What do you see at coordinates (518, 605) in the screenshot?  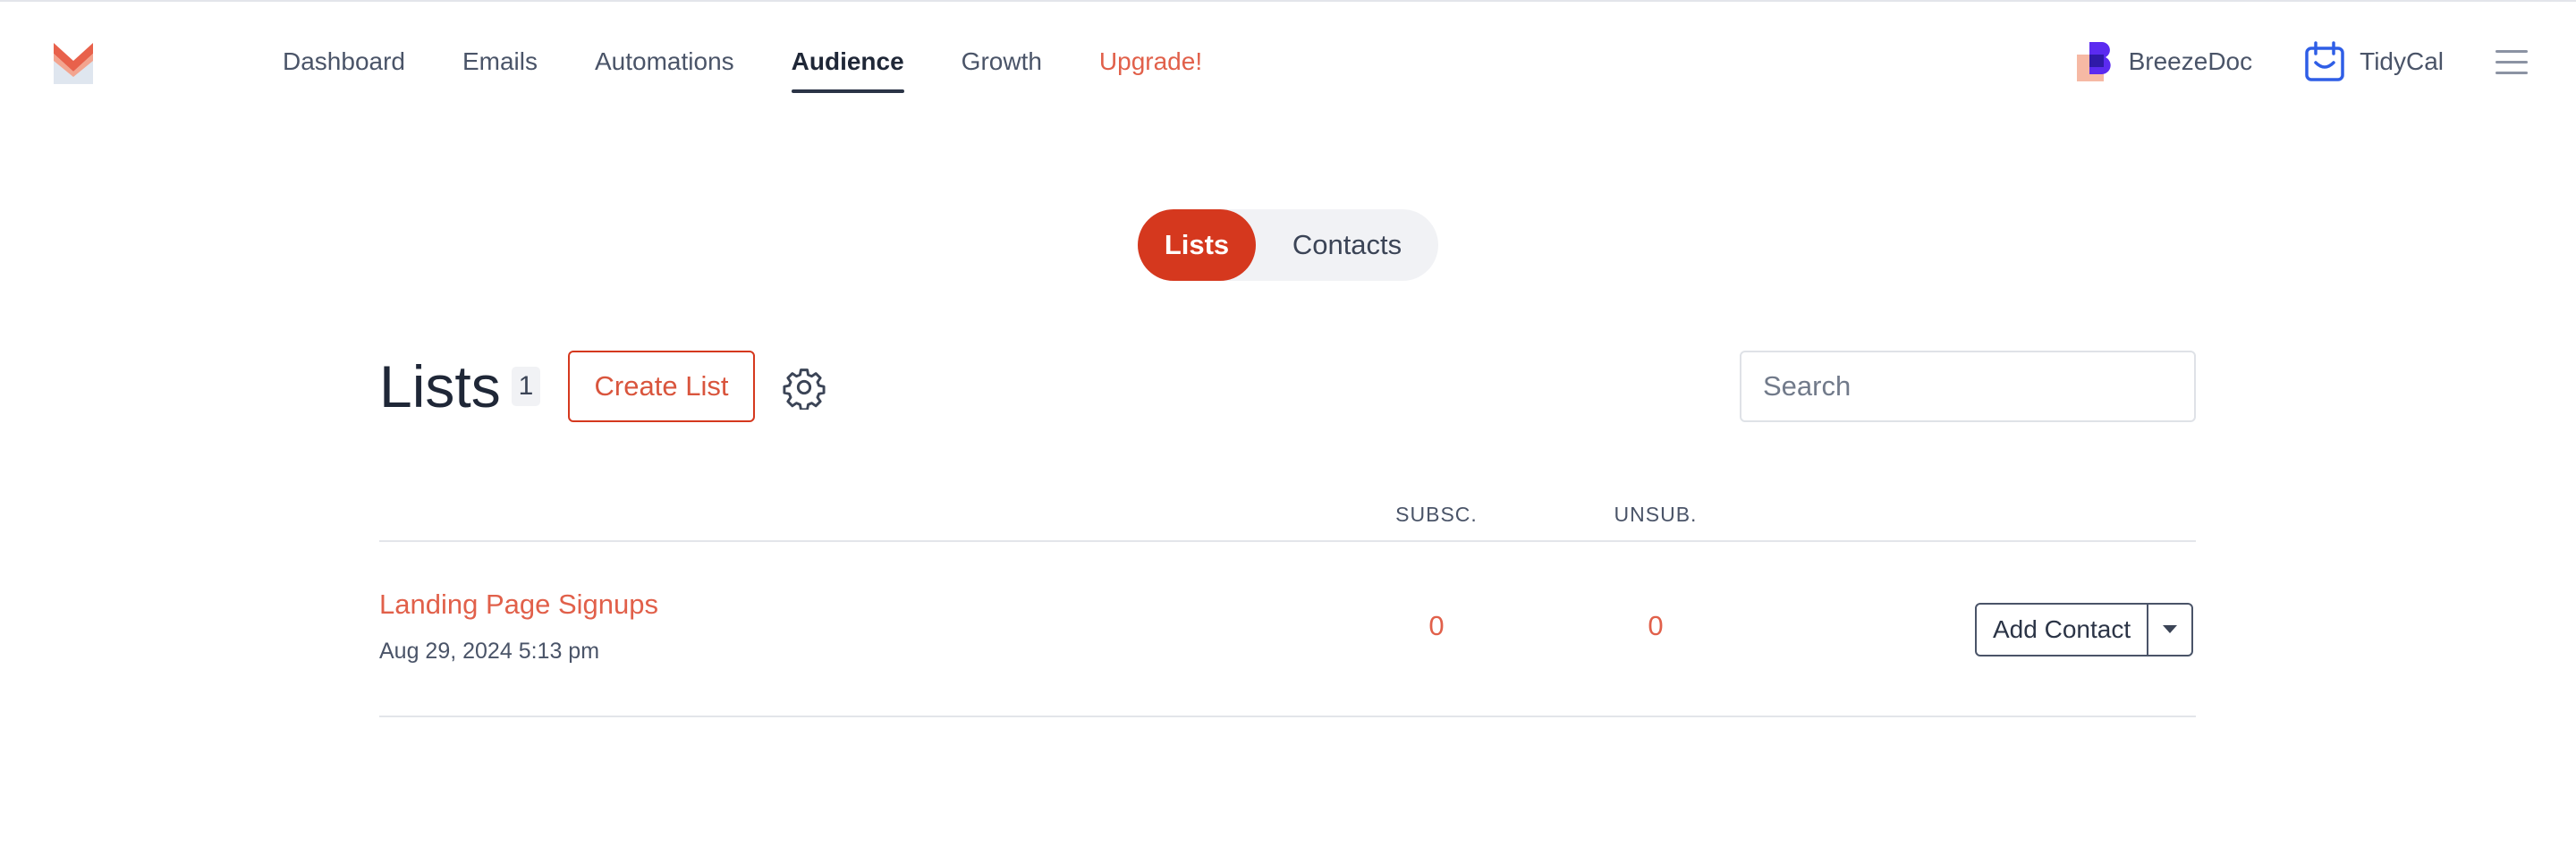 I see `list-name-link: Landing Page Signups` at bounding box center [518, 605].